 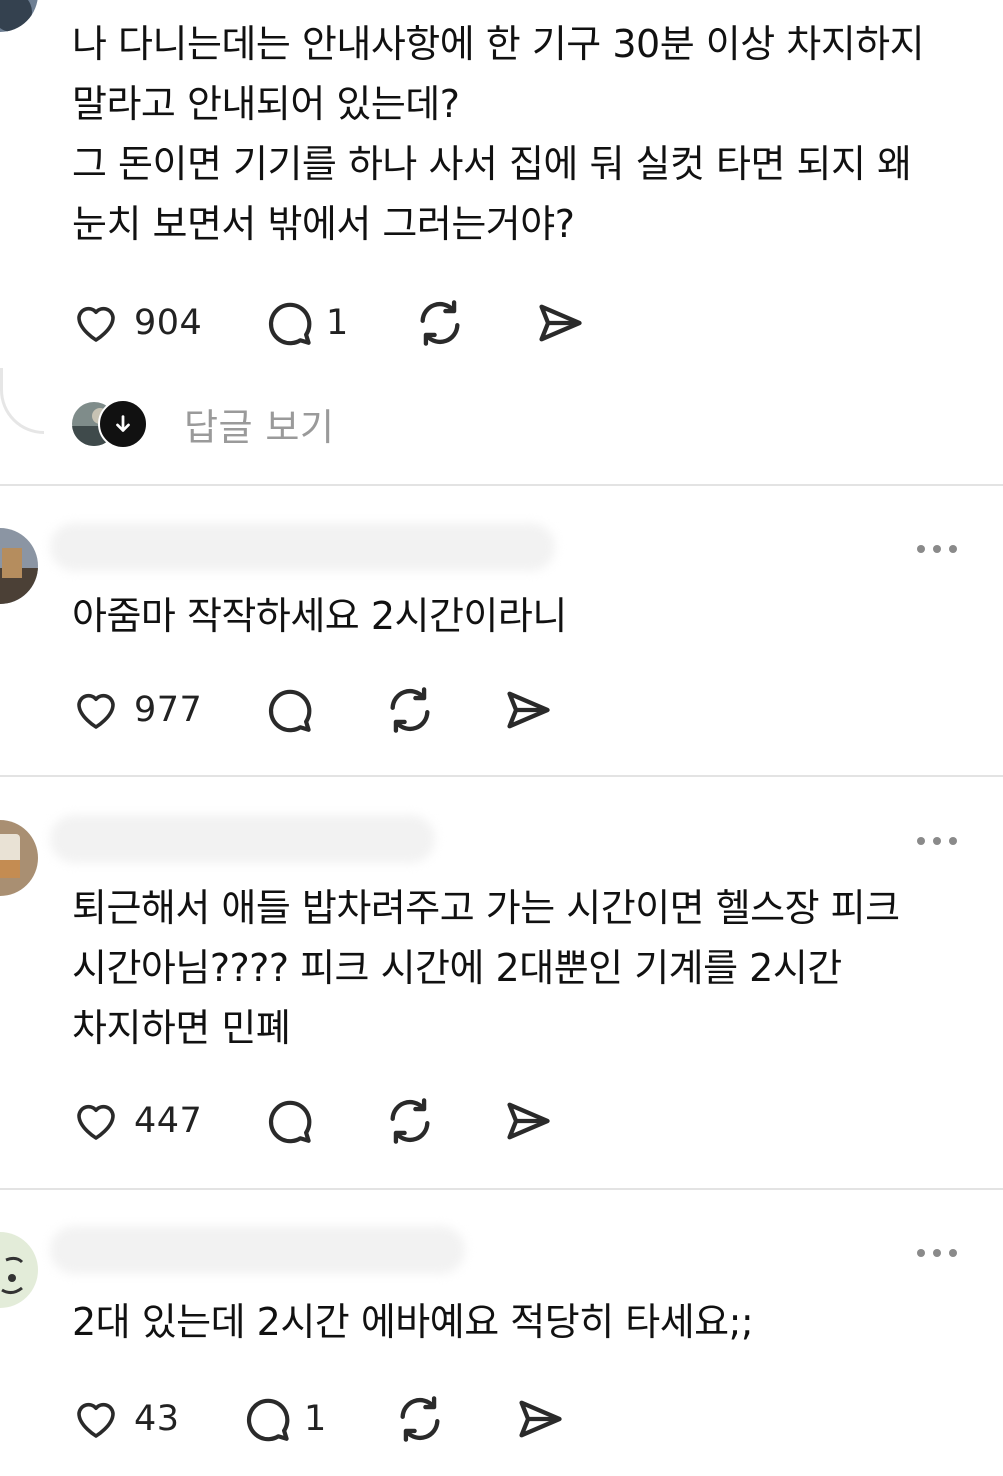 I want to click on action-bar: 43 1, so click(x=318, y=1419).